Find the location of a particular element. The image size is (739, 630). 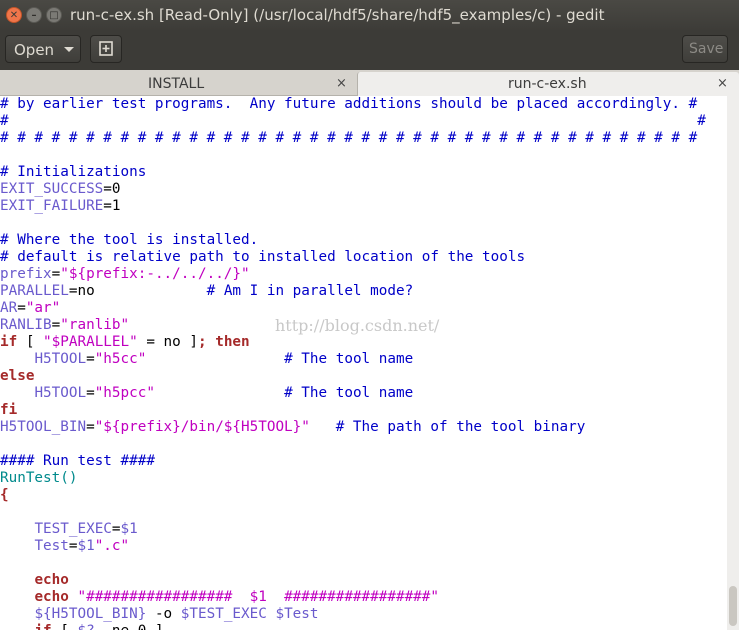

code-token: "################# $1 #################" is located at coordinates (258, 597).